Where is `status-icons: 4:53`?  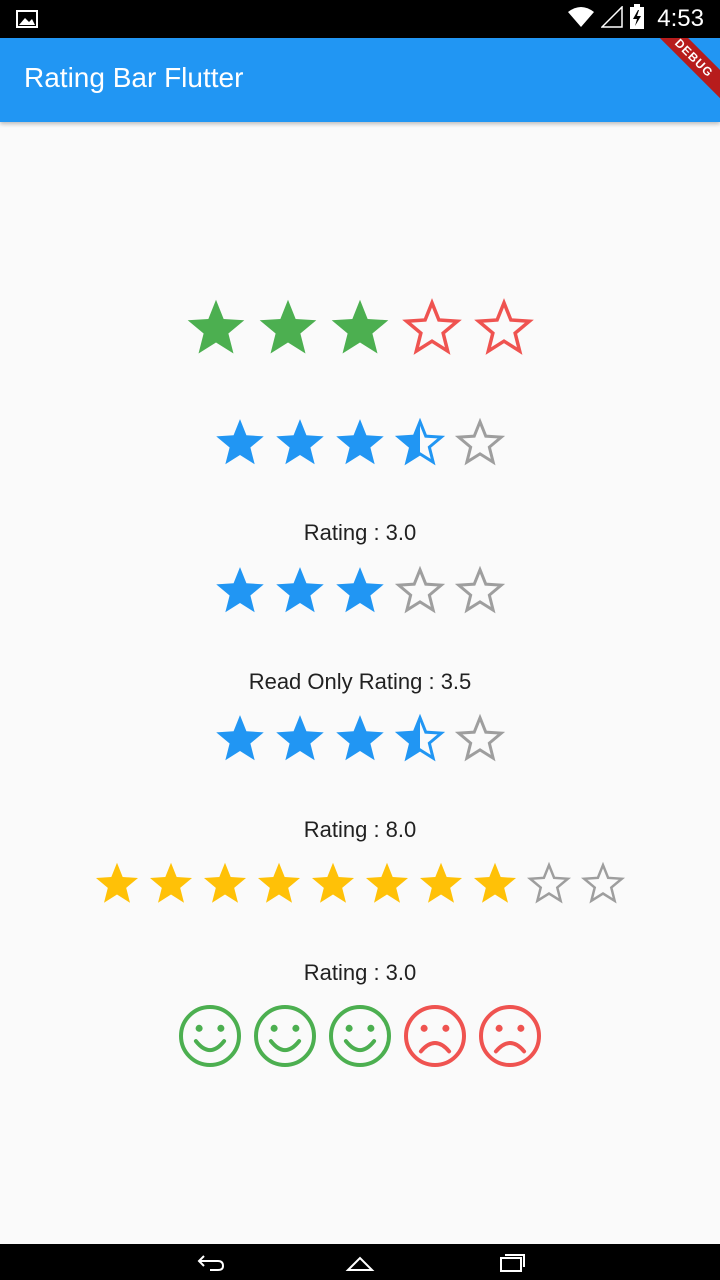
status-icons: 4:53 is located at coordinates (635, 19).